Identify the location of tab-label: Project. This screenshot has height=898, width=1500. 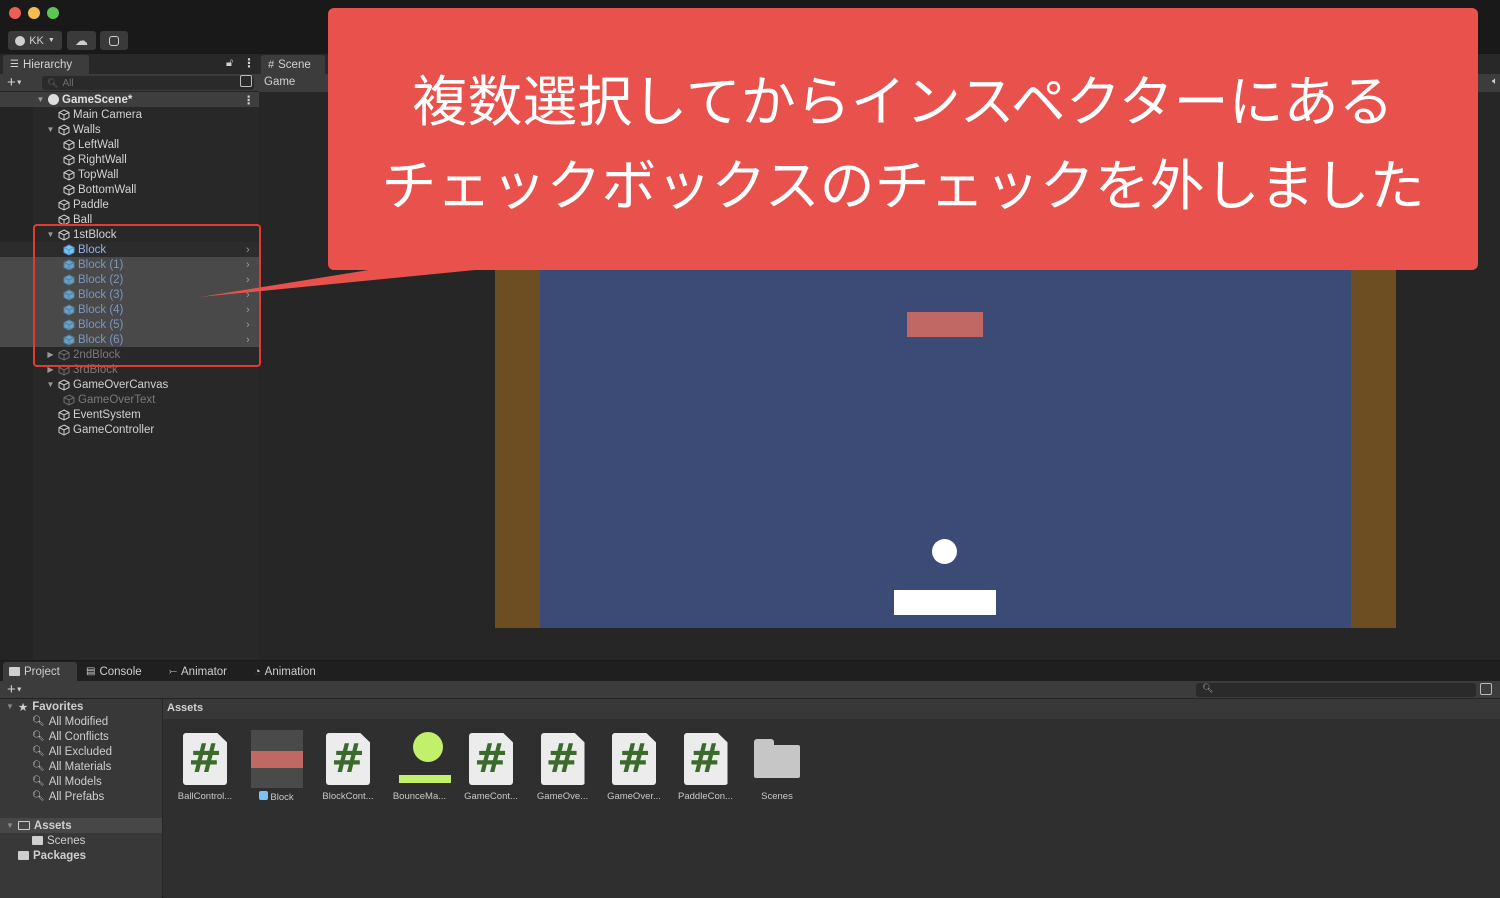
(42, 671).